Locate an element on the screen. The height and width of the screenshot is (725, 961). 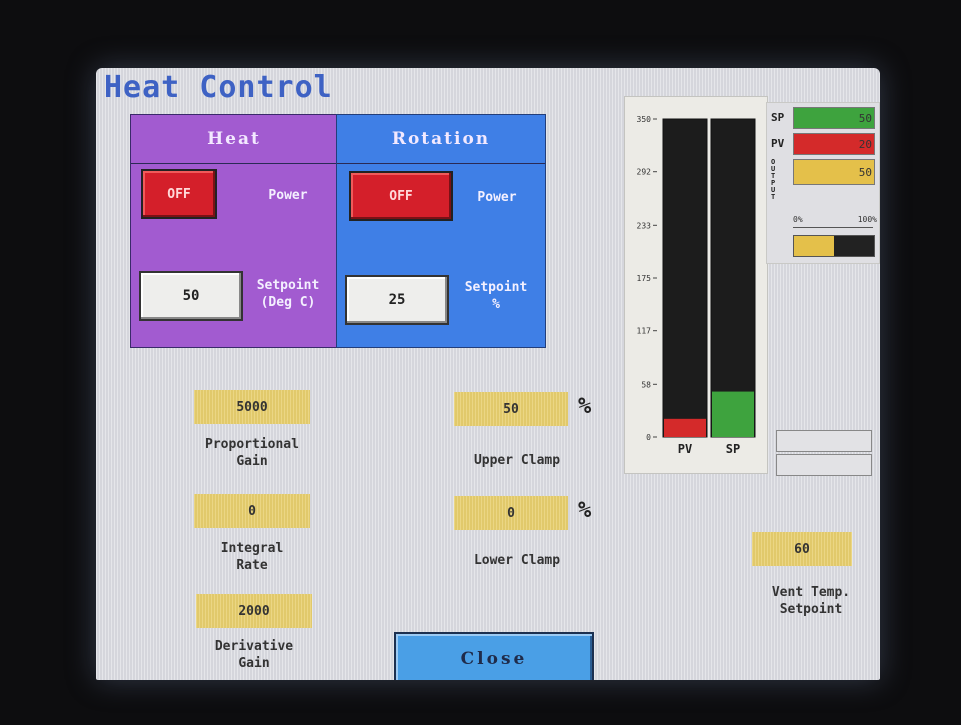
lower-clamp-input: 0 is located at coordinates (511, 513).